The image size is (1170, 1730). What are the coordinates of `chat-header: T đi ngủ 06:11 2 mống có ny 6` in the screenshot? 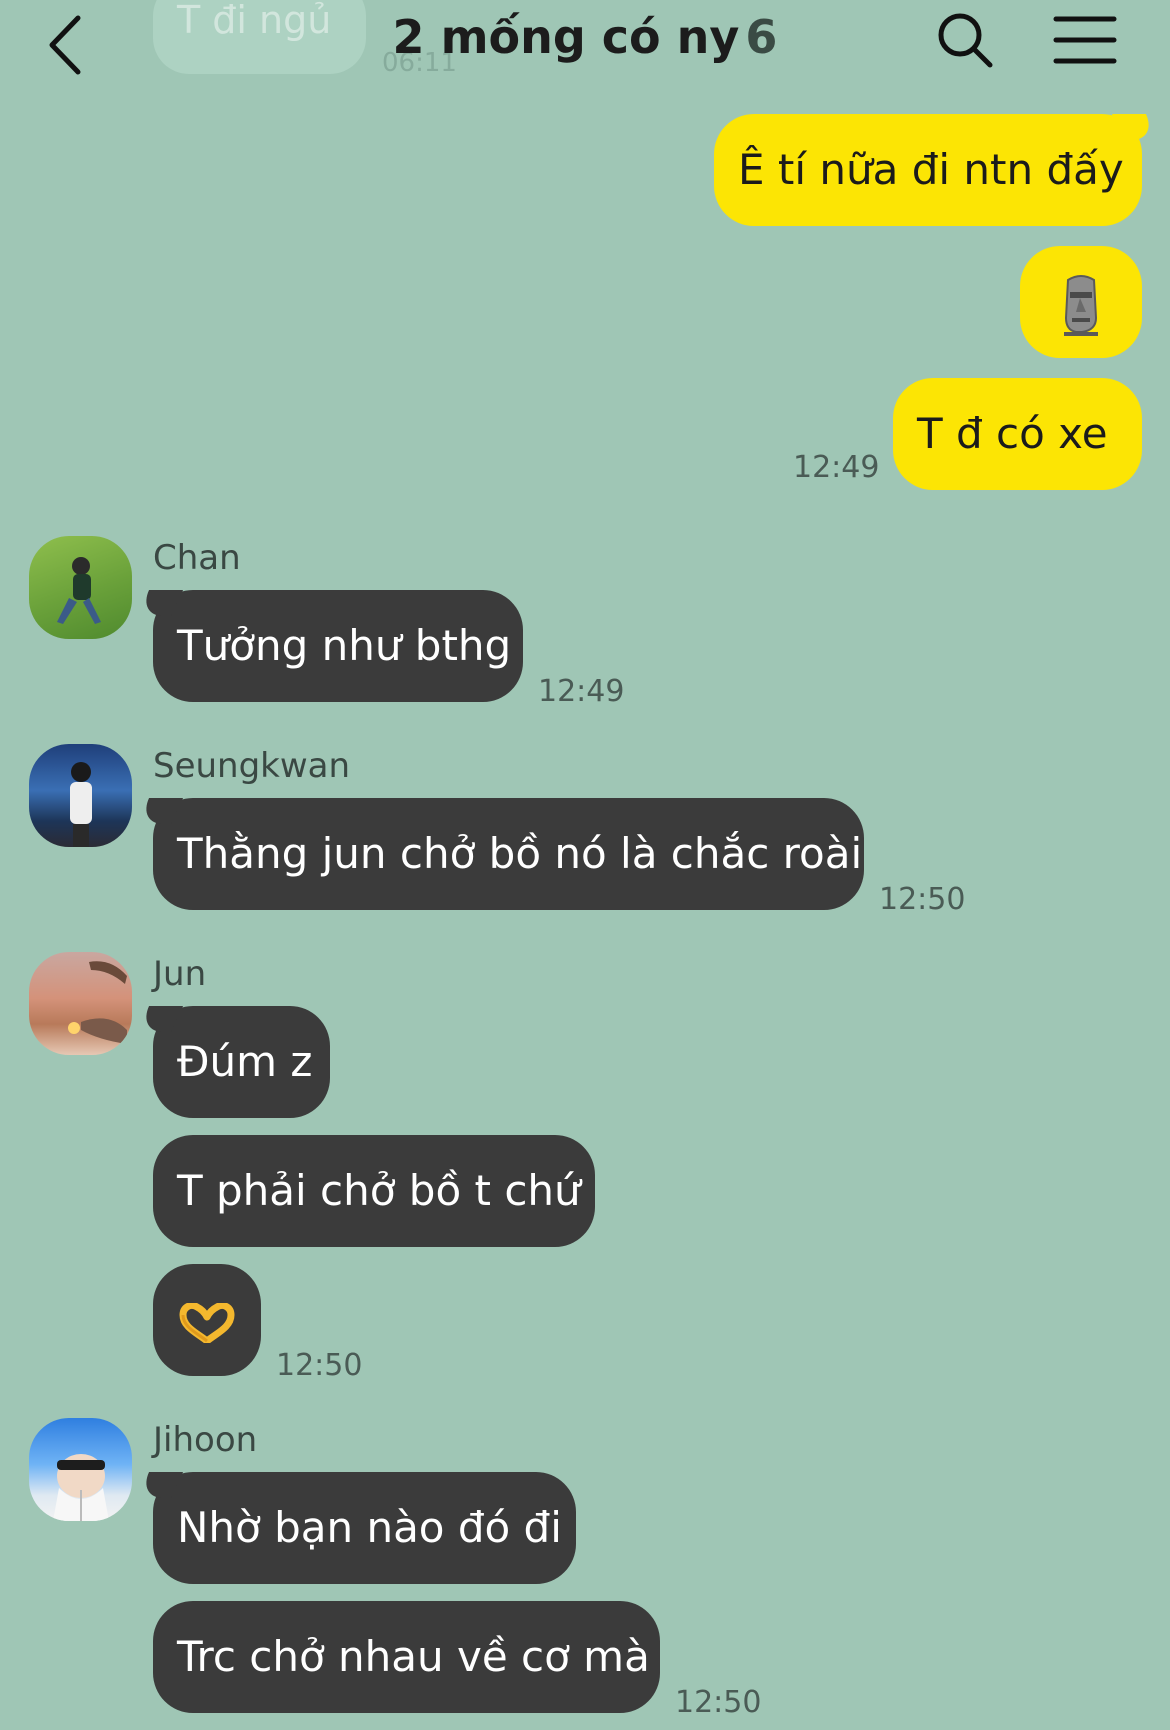 It's located at (585, 45).